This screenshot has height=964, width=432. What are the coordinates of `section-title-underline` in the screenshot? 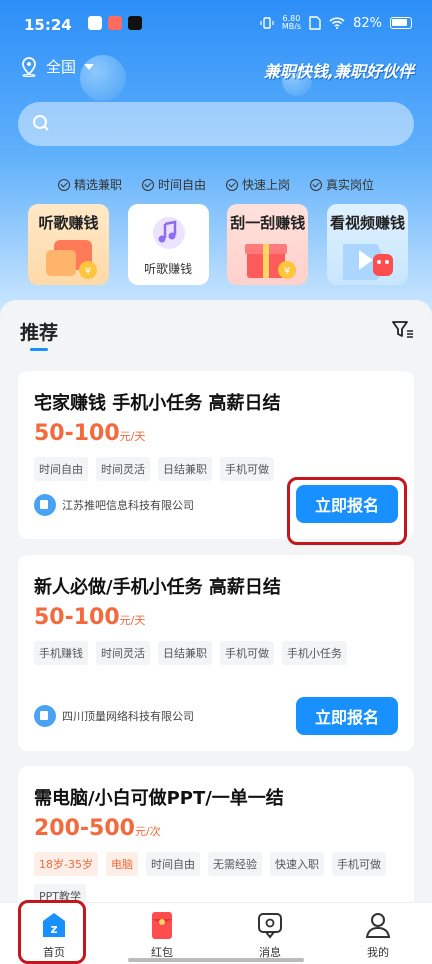 It's located at (39, 349).